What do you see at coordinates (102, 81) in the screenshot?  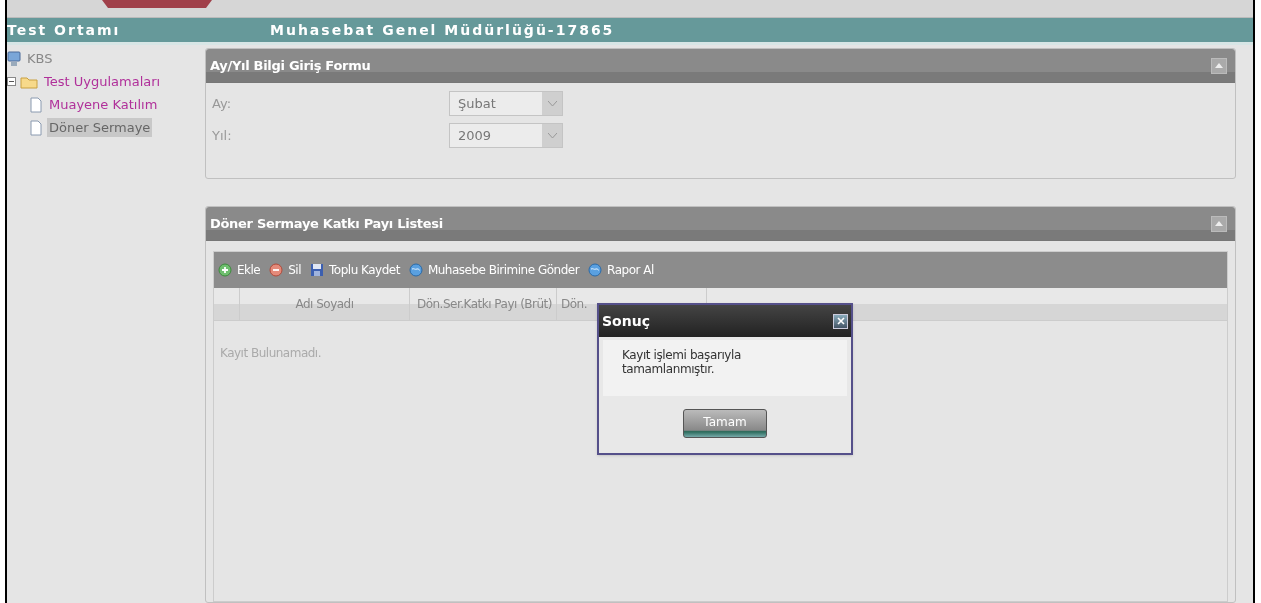 I see `tree-item: Test Uygulamaları` at bounding box center [102, 81].